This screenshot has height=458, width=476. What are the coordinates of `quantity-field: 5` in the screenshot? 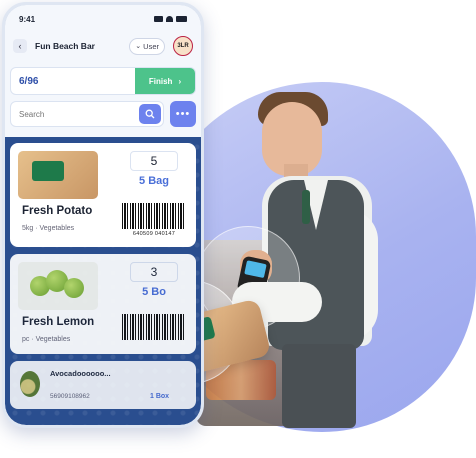 It's located at (154, 161).